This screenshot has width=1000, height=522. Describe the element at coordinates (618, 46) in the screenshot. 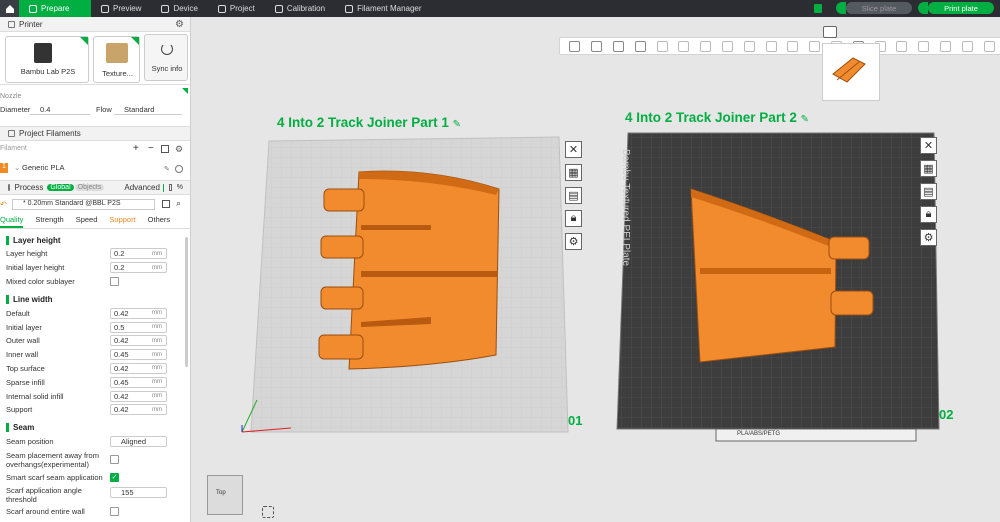

I see `orient-icon` at that location.